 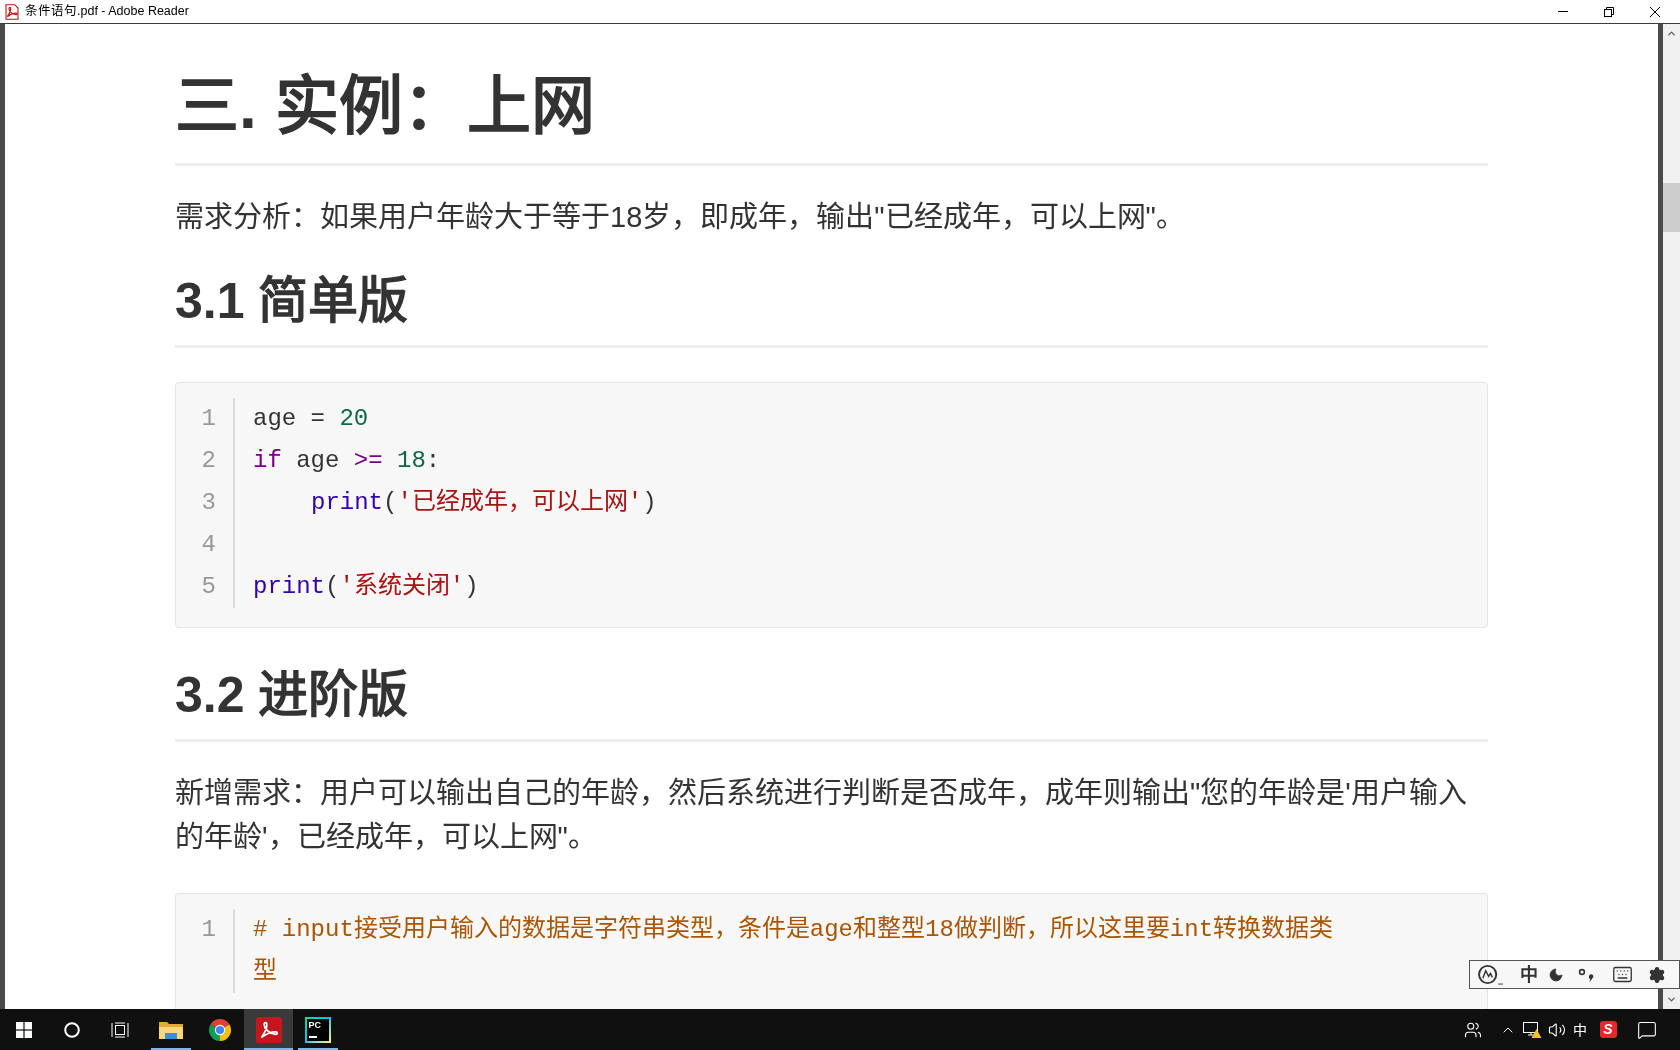 What do you see at coordinates (317, 1029) in the screenshot?
I see `app-logo: PC` at bounding box center [317, 1029].